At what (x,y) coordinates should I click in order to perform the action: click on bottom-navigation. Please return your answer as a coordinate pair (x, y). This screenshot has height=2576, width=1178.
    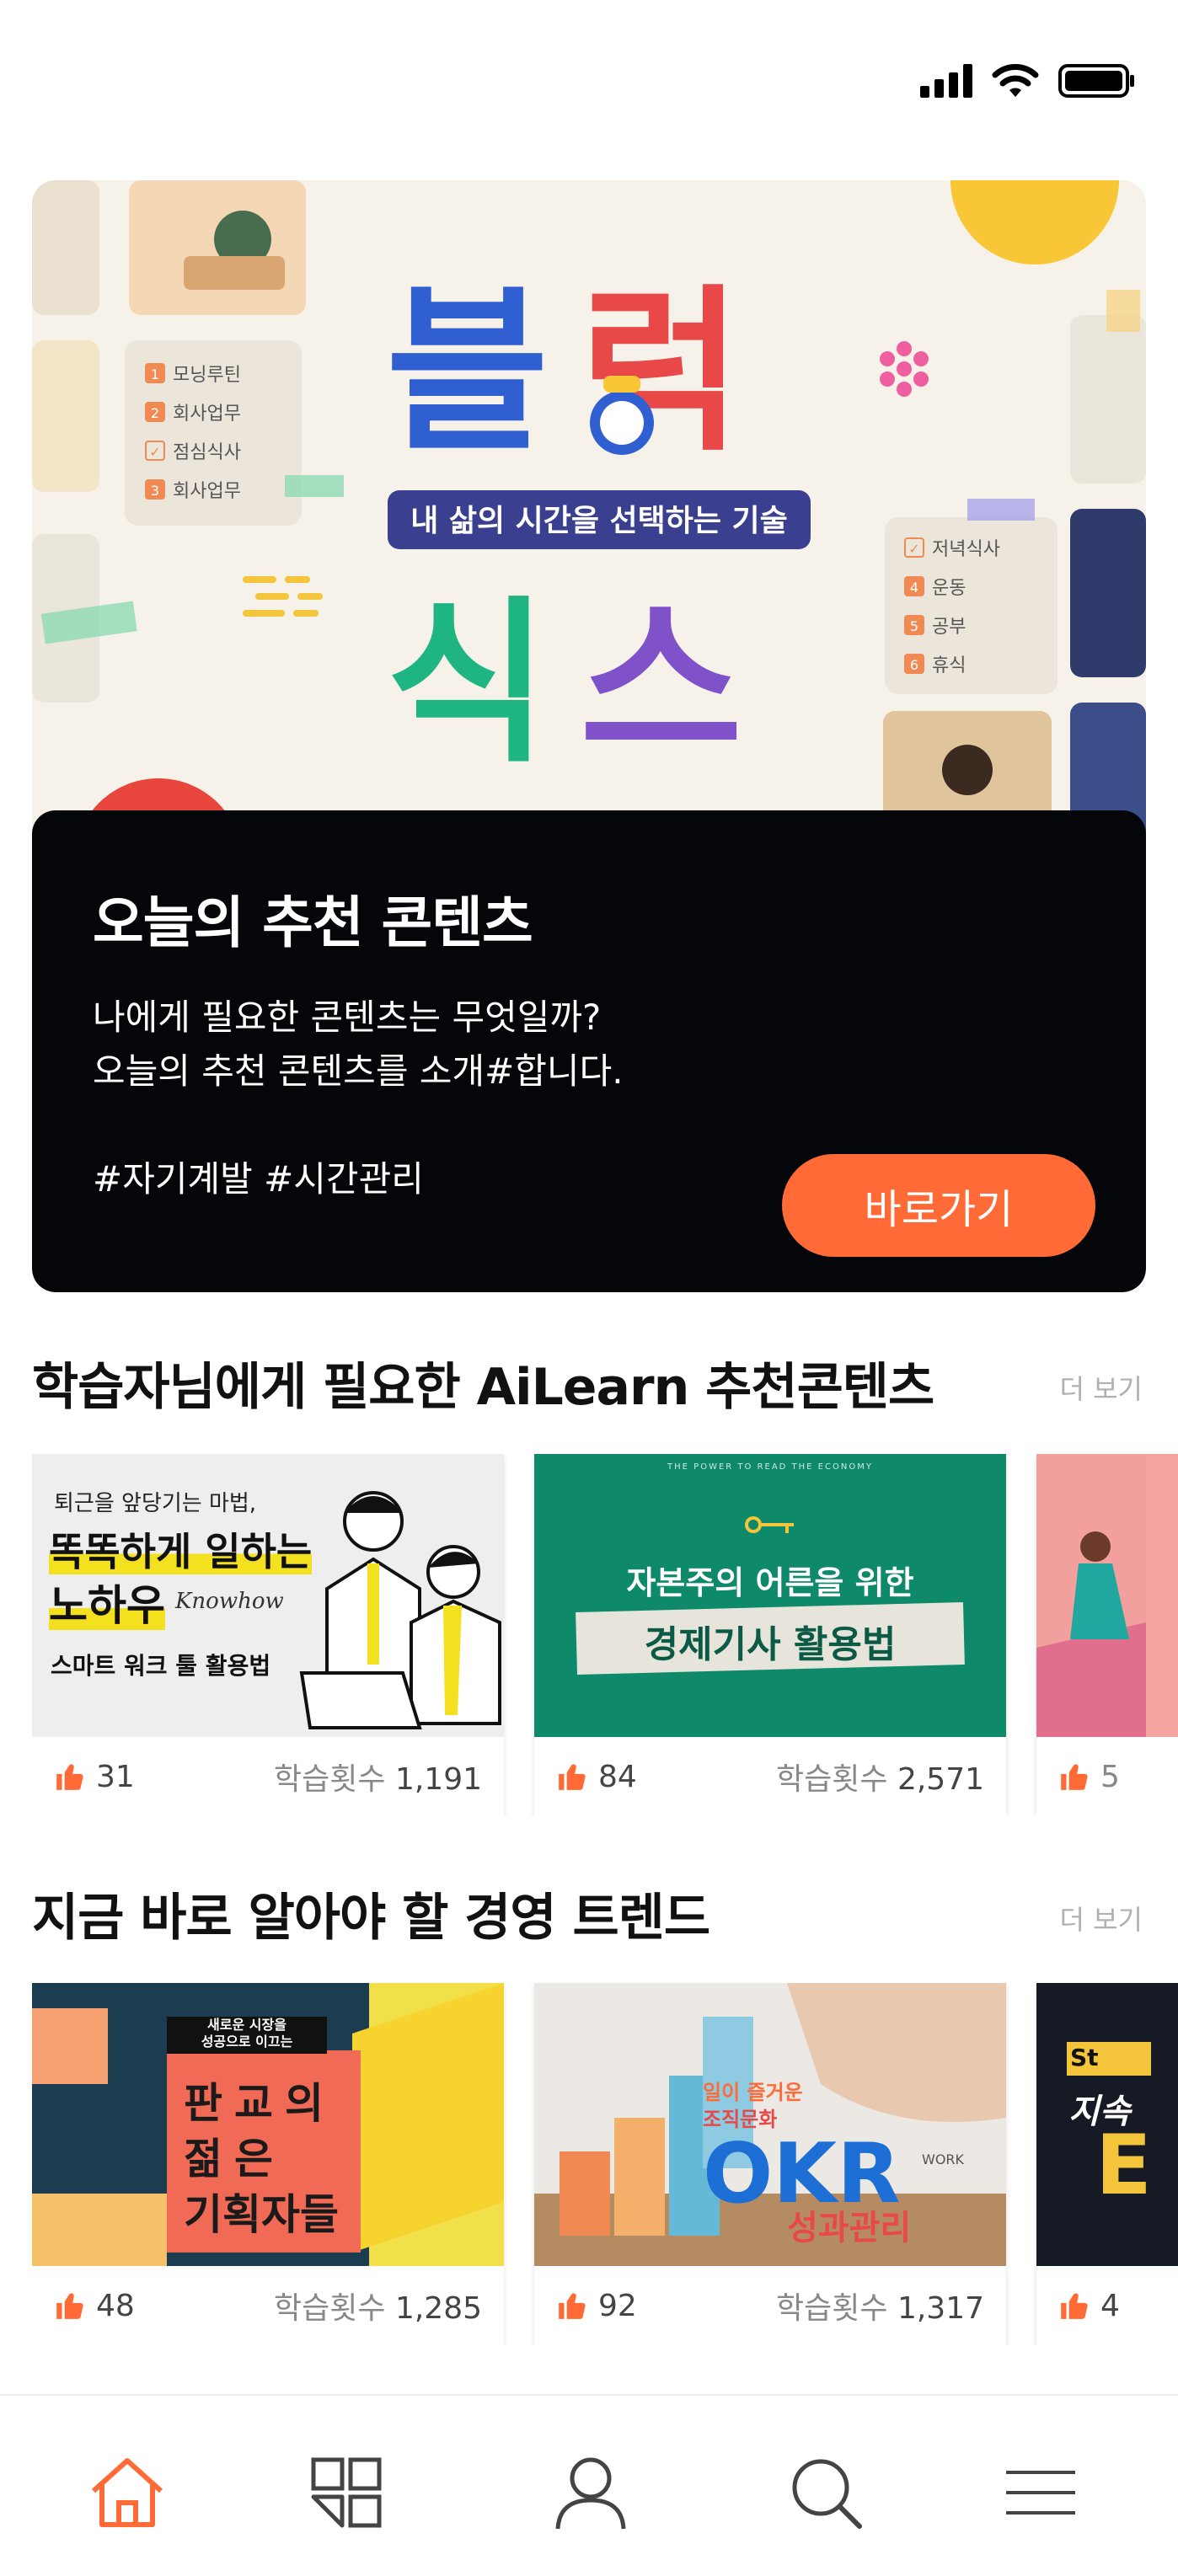
    Looking at the image, I should click on (589, 2485).